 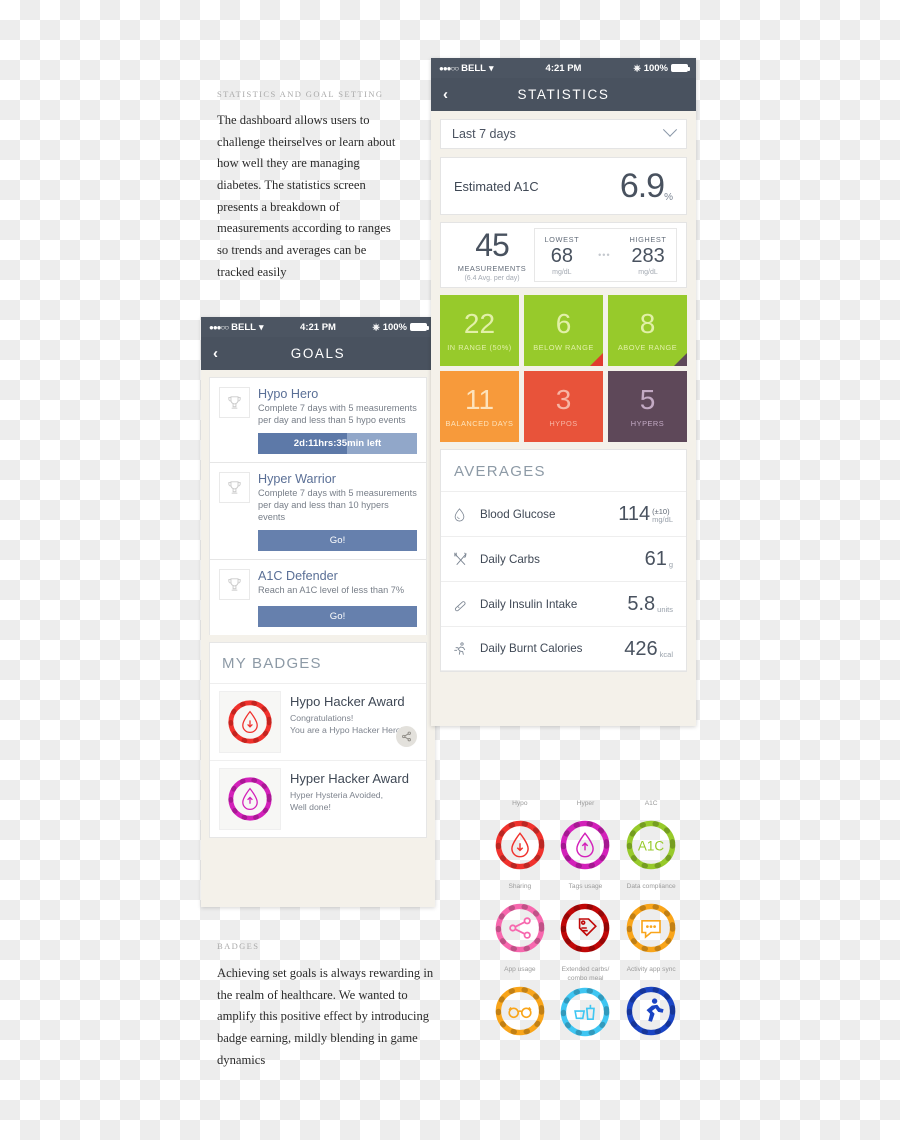 I want to click on average-row-burnt-calories: Daily Burnt Calories 426 kcal, so click(x=563, y=648).